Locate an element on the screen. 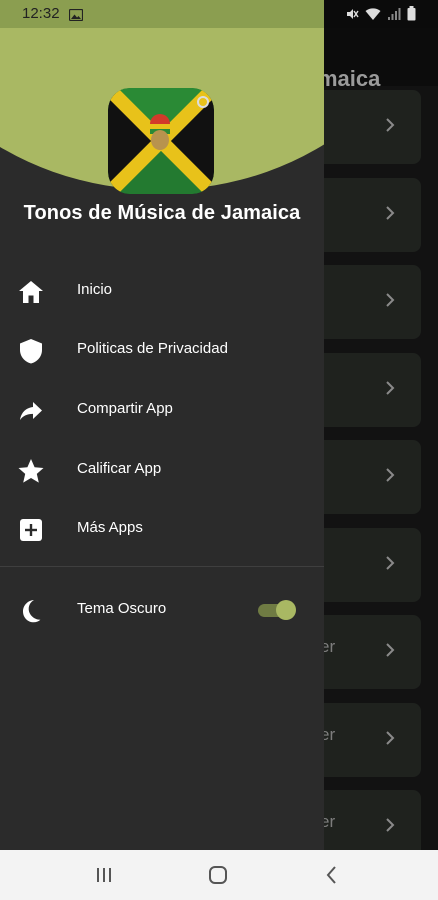 The width and height of the screenshot is (438, 900). menu-item-privacy: Politicas de Privacidad is located at coordinates (162, 350).